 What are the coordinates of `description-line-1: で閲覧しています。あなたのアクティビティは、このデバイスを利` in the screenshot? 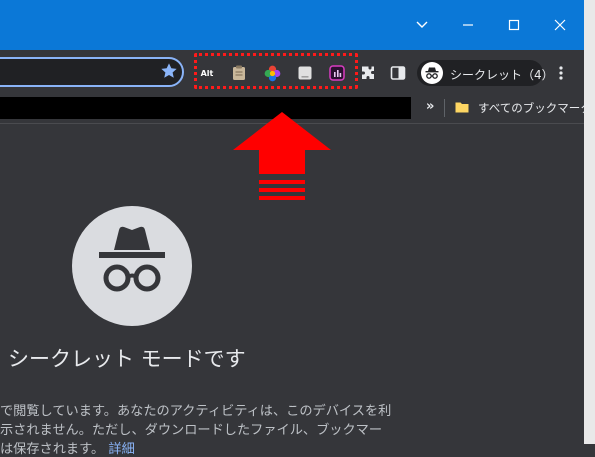 It's located at (196, 411).